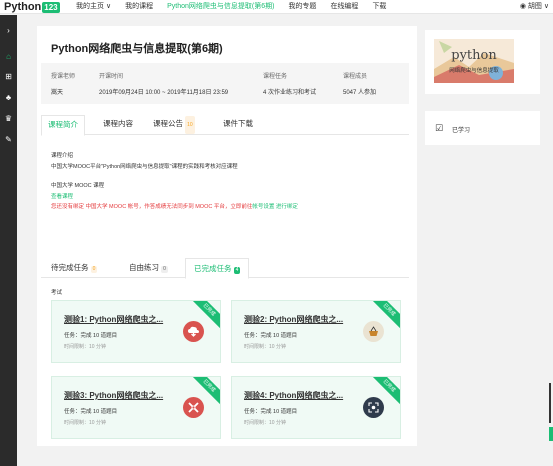 The width and height of the screenshot is (553, 466). I want to click on home-icon: ⌂, so click(8, 56).